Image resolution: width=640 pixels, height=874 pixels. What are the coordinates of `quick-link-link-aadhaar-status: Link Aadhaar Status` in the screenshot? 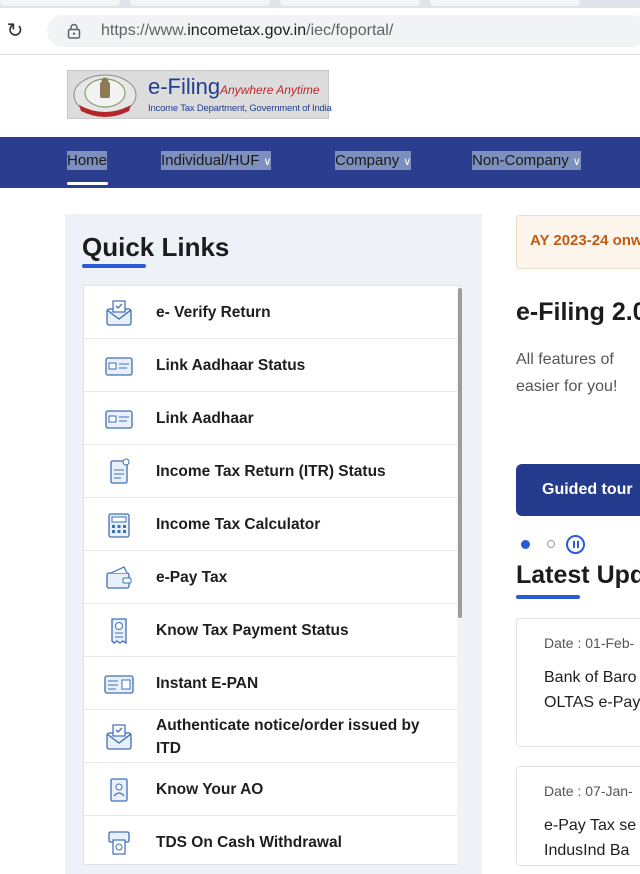 It's located at (271, 365).